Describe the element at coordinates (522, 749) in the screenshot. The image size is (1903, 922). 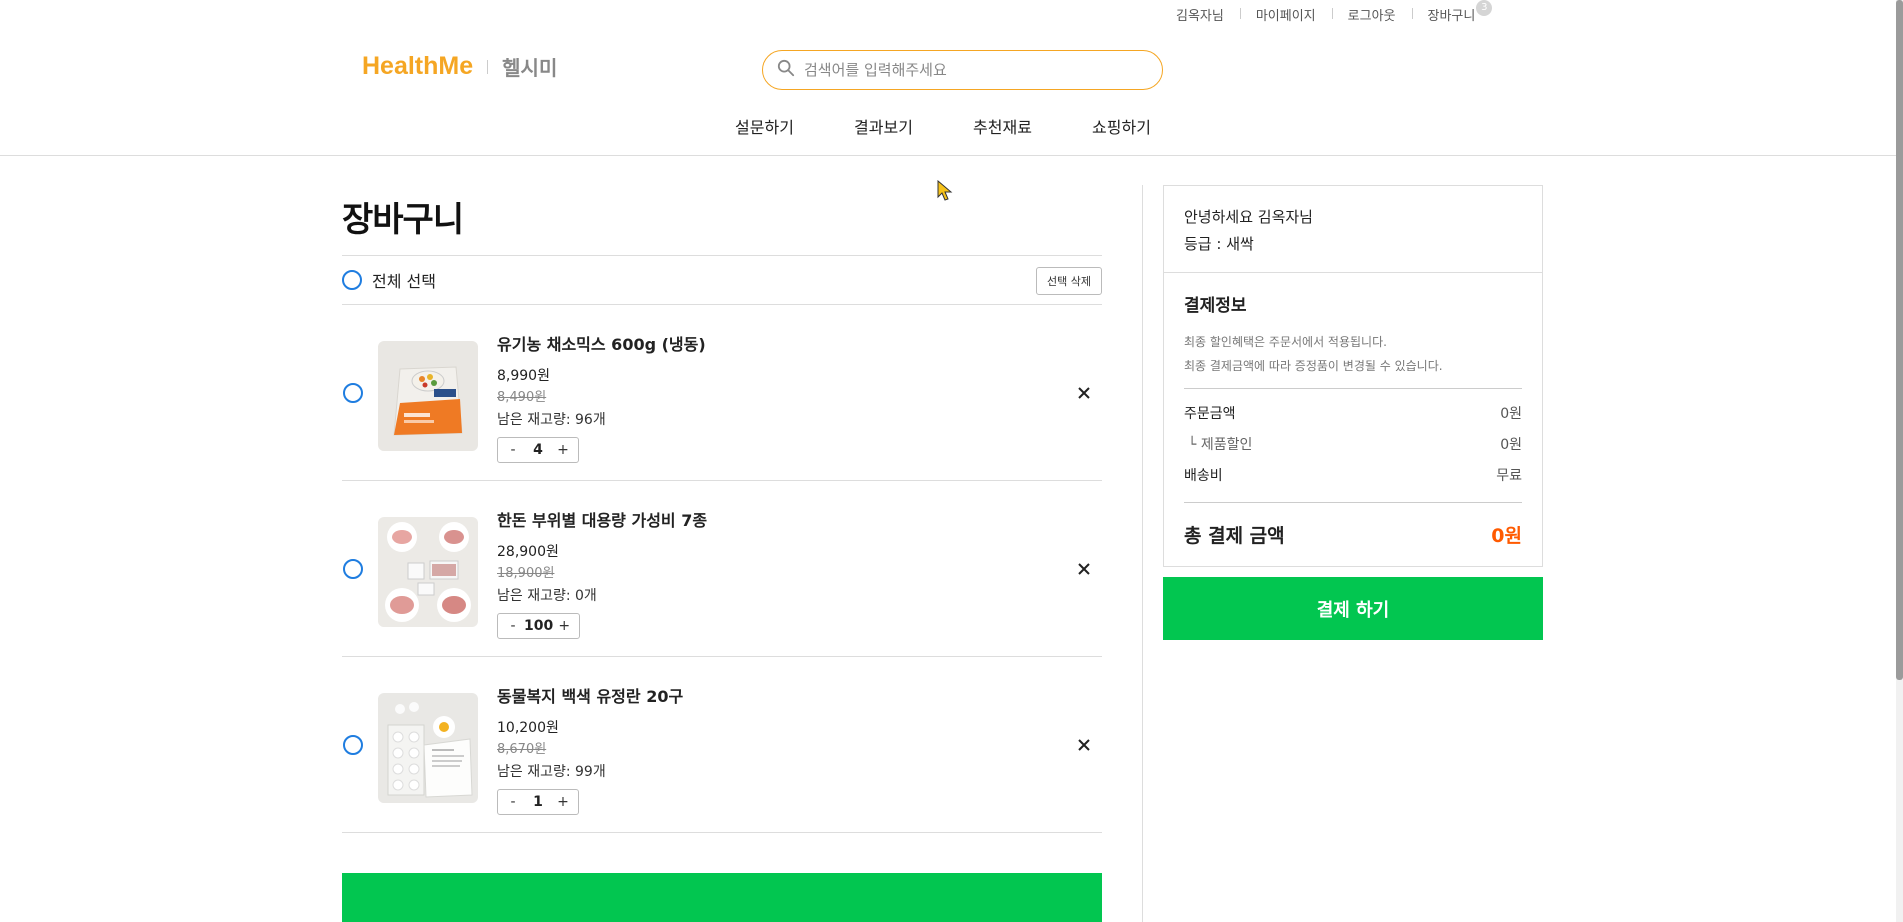
I see `product-original-price: 8,670원` at that location.